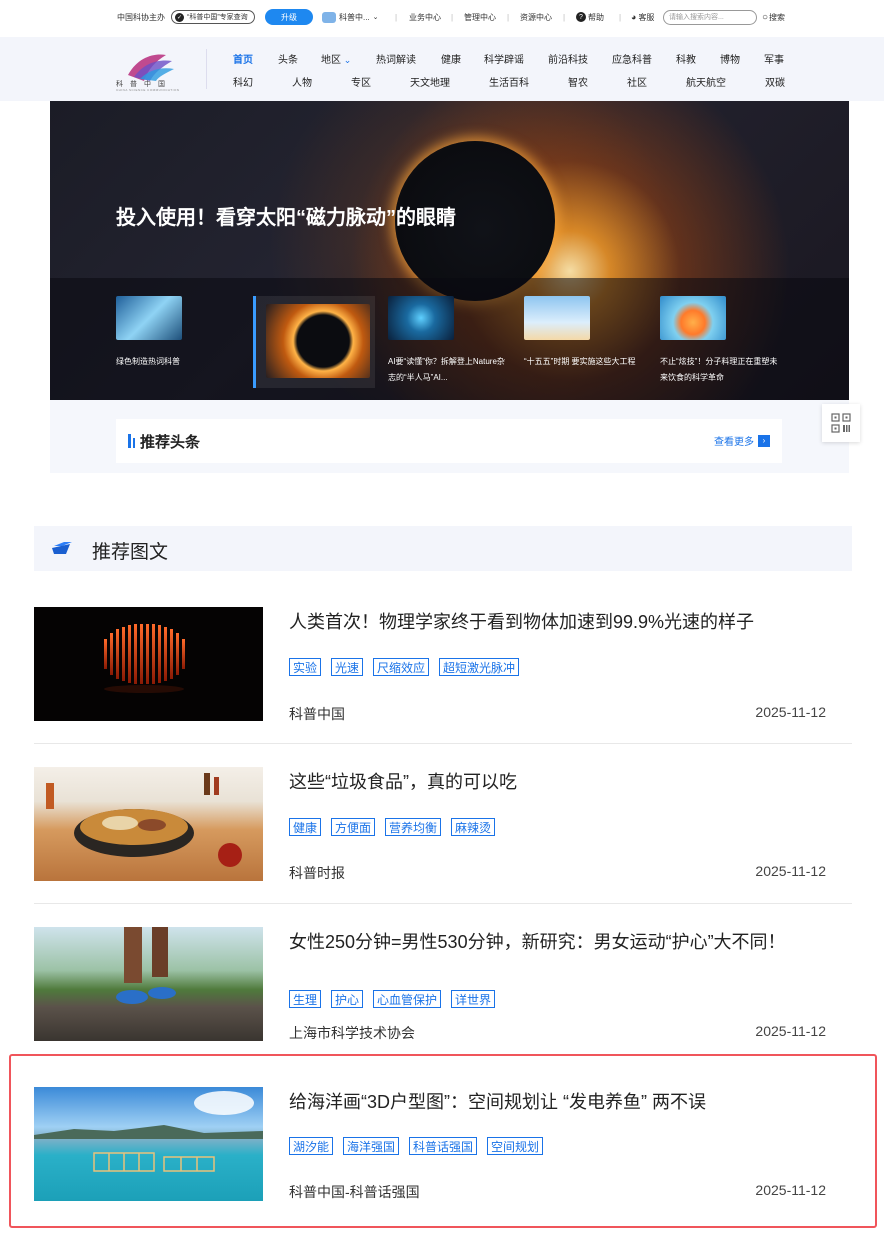 The image size is (884, 1252). What do you see at coordinates (449, 441) in the screenshot?
I see `recommend-headlines-header: 推荐头条 查看更多 ›` at bounding box center [449, 441].